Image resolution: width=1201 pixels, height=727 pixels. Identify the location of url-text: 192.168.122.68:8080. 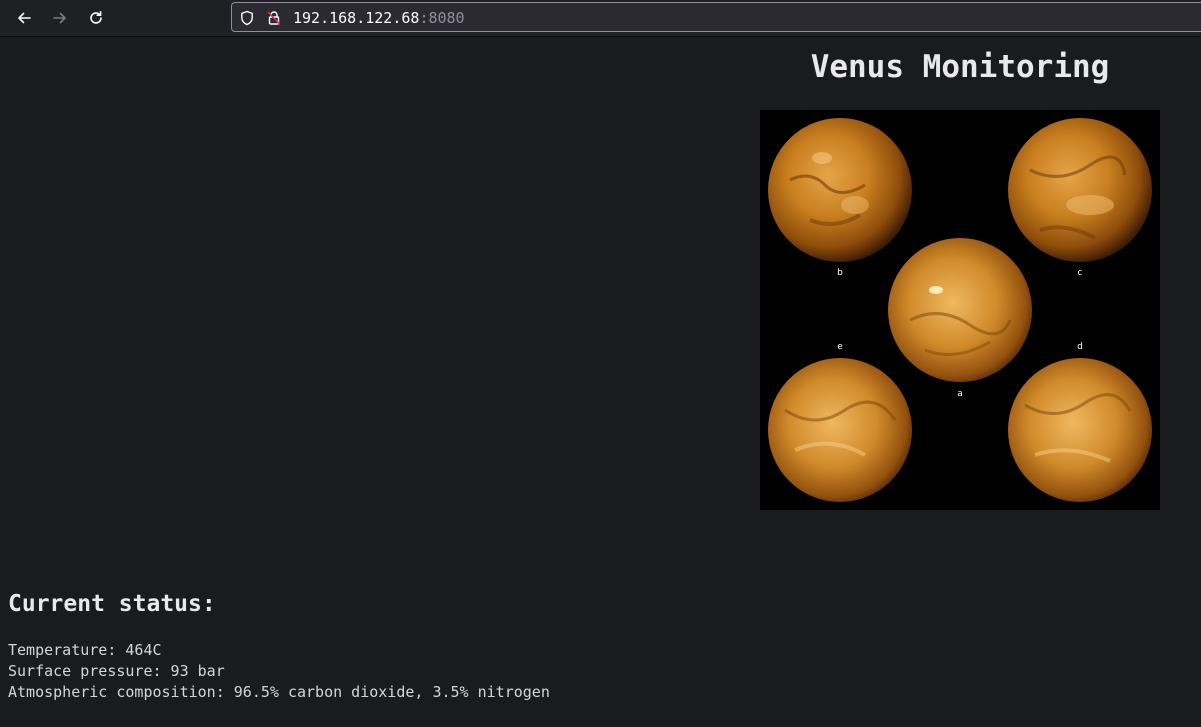
(379, 18).